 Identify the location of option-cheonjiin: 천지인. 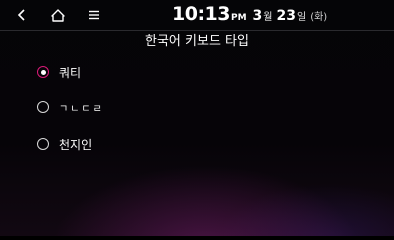
(195, 144).